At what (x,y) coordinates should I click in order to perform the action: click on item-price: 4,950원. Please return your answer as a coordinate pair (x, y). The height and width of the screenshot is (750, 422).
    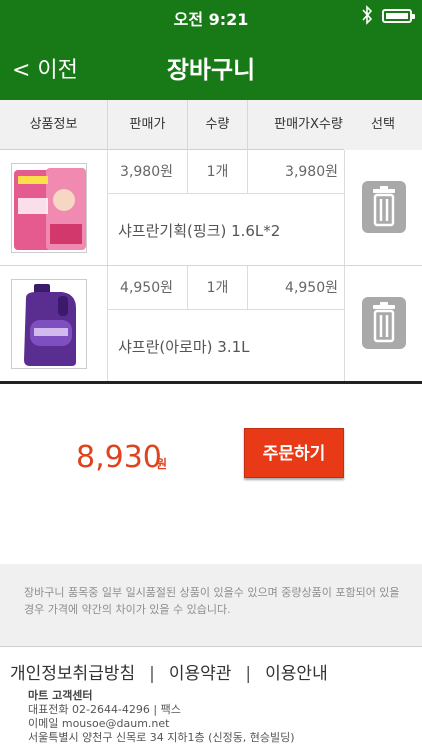
    Looking at the image, I should click on (148, 288).